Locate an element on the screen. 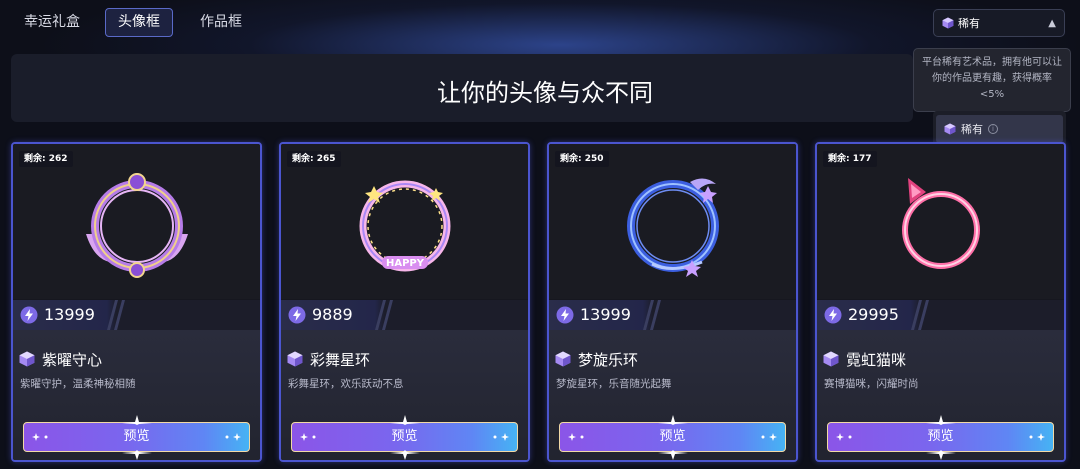 The image size is (1080, 469). tab-avatar-frame: 头像框 is located at coordinates (139, 22).